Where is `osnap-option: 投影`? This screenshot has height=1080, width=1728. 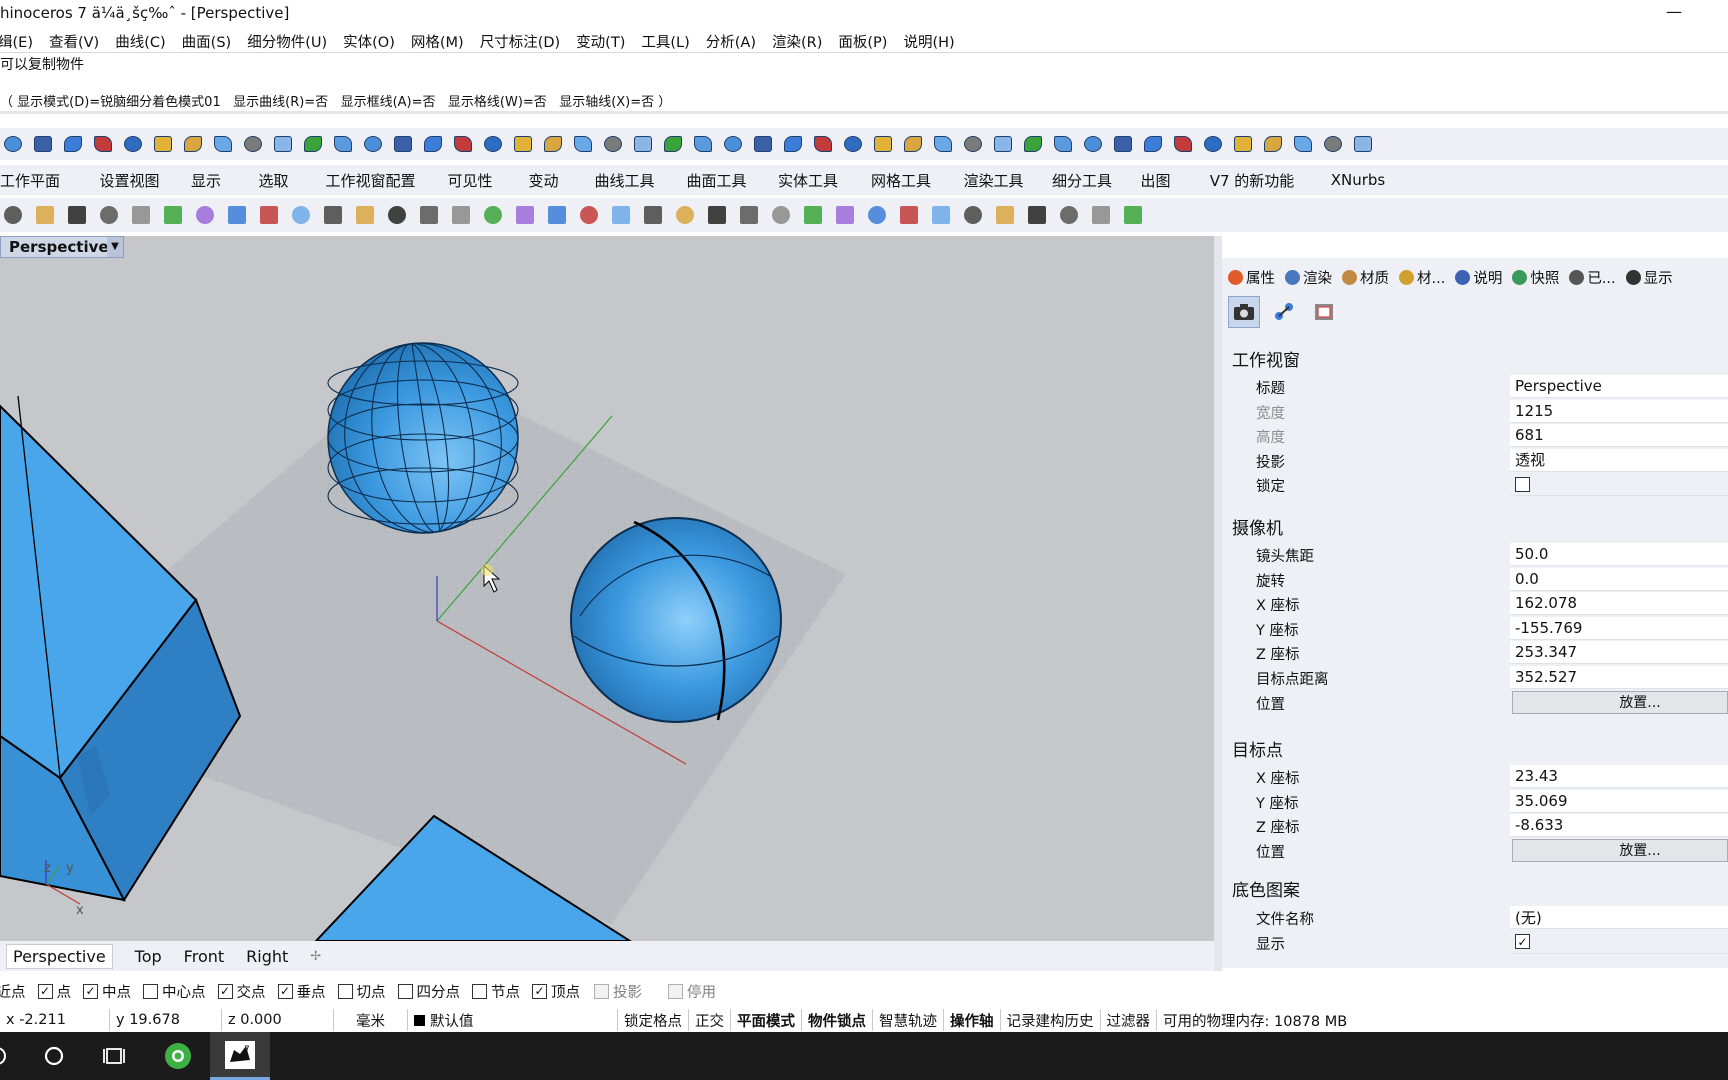 osnap-option: 投影 is located at coordinates (618, 991).